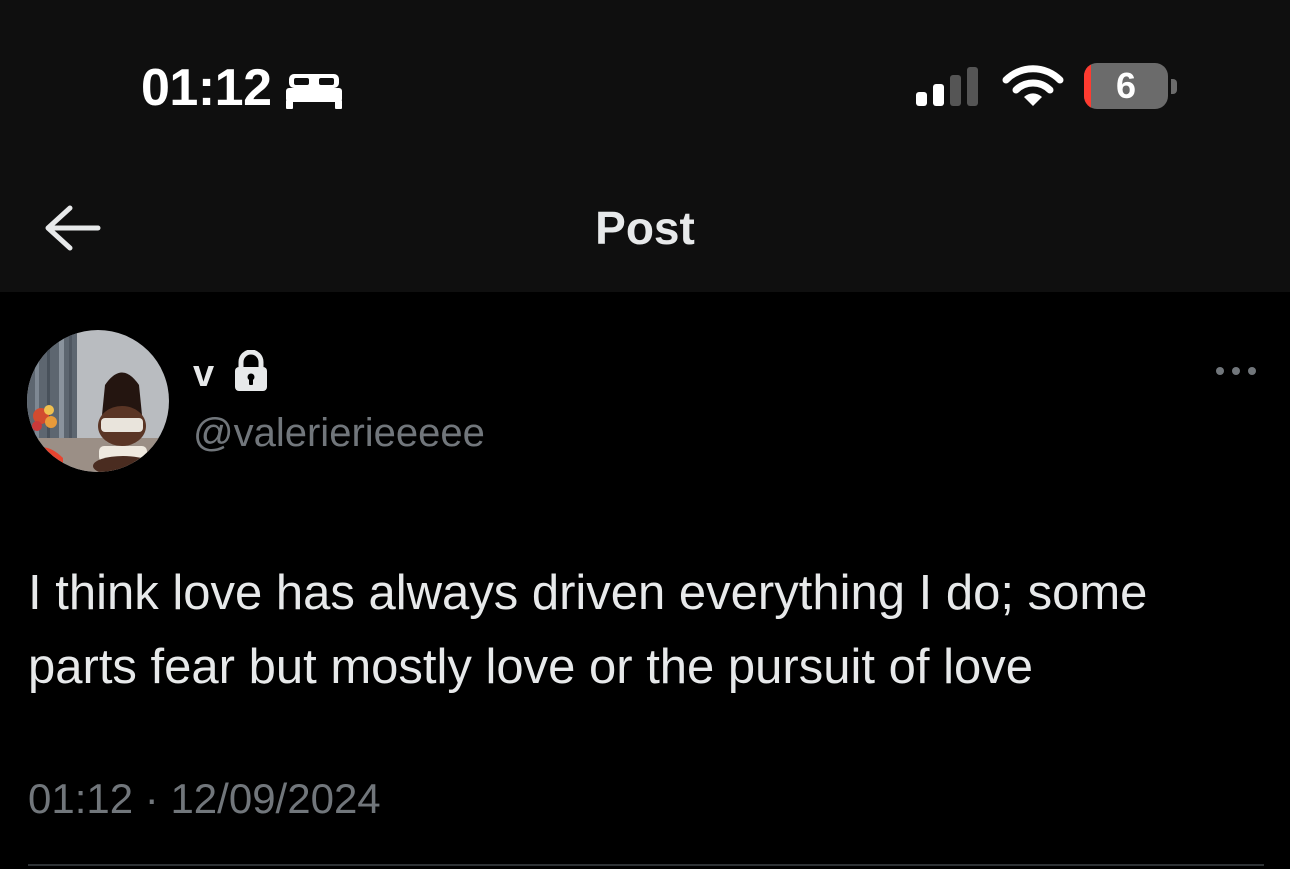 The width and height of the screenshot is (1290, 869). I want to click on lock-icon, so click(251, 370).